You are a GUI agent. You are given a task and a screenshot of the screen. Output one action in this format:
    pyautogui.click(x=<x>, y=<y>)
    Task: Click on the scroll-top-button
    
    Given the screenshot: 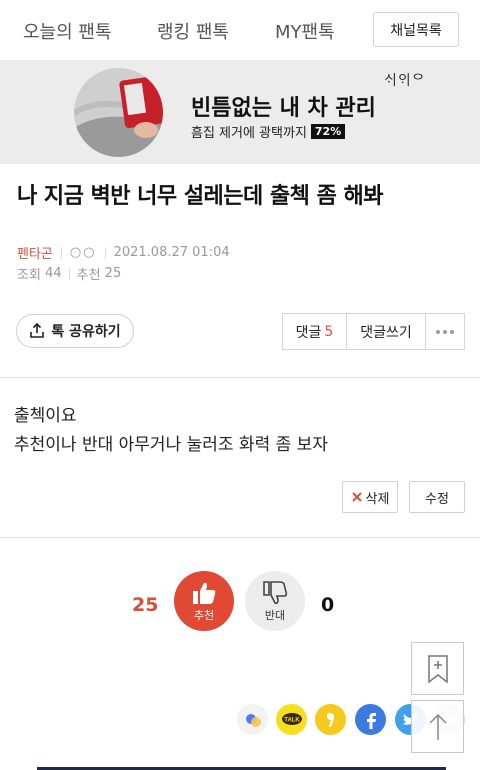 What is the action you would take?
    pyautogui.click(x=437, y=726)
    